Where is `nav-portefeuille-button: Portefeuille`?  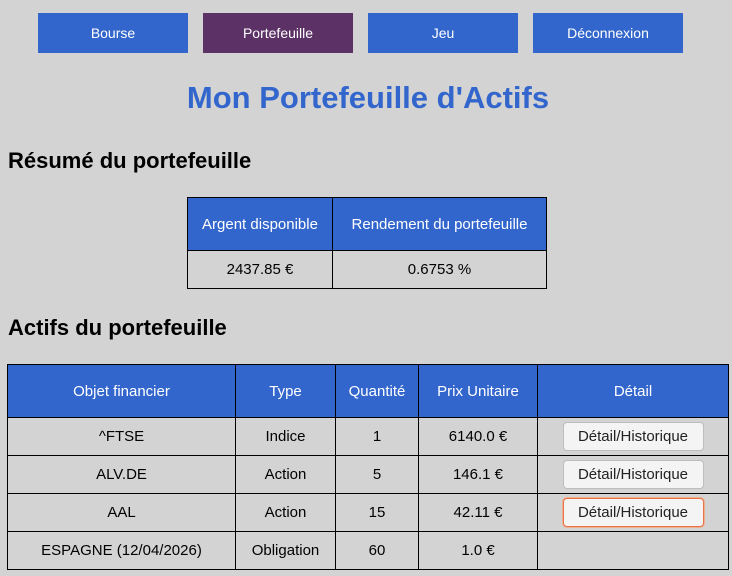 nav-portefeuille-button: Portefeuille is located at coordinates (278, 33).